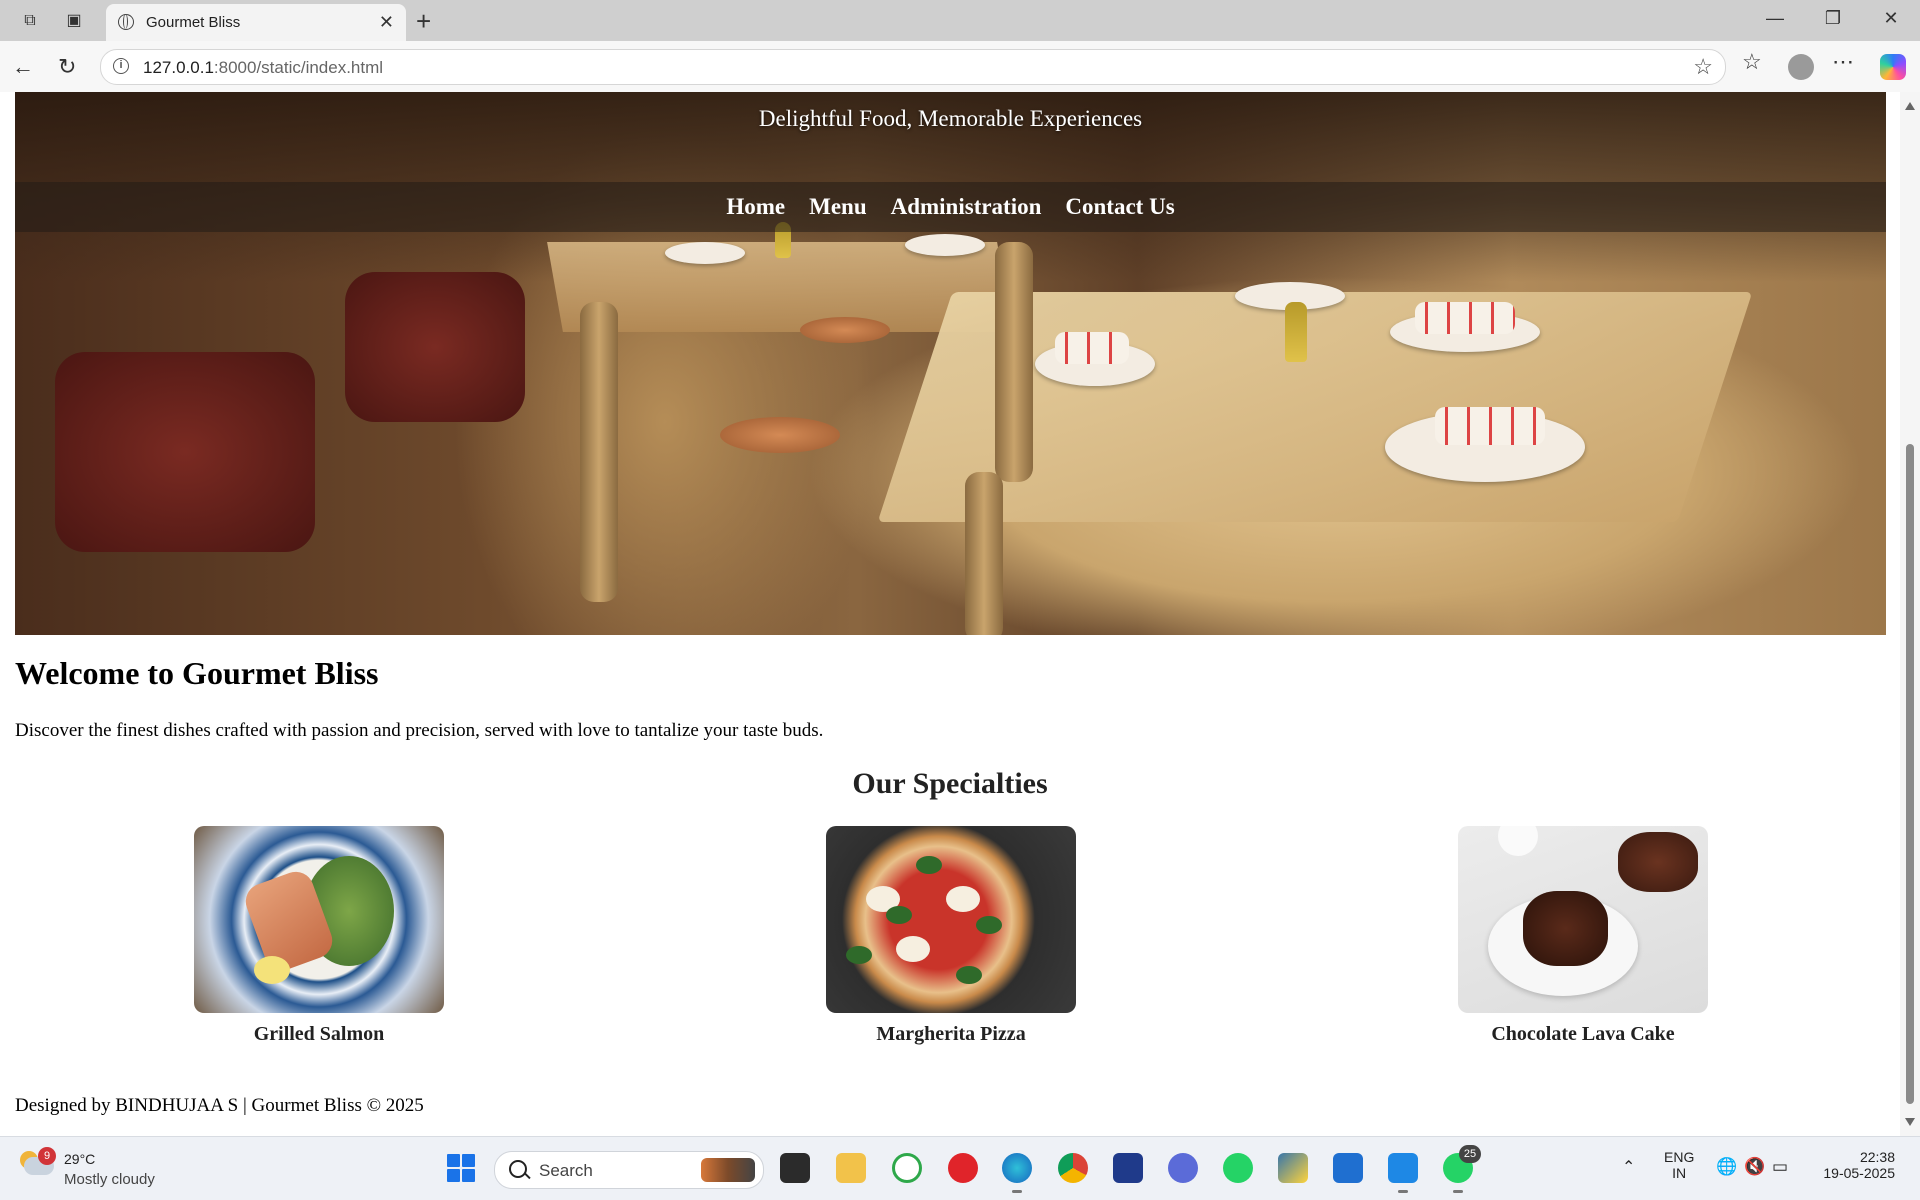 Image resolution: width=1920 pixels, height=1200 pixels. I want to click on search-highlight-image, so click(728, 1170).